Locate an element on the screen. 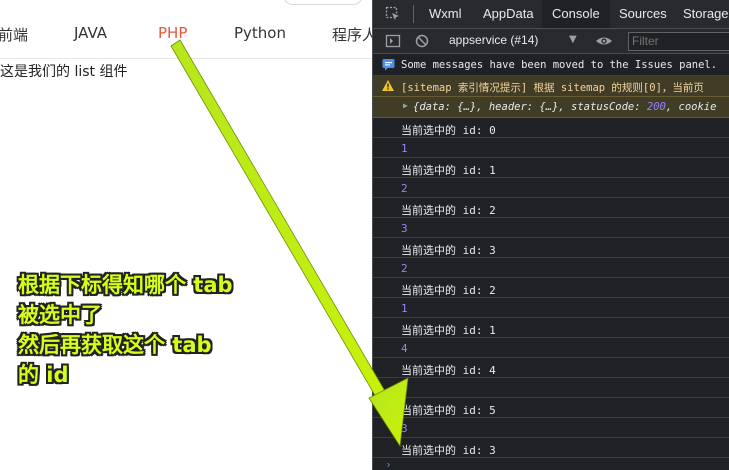 Image resolution: width=729 pixels, height=470 pixels. tab-appdata: AppData is located at coordinates (508, 14).